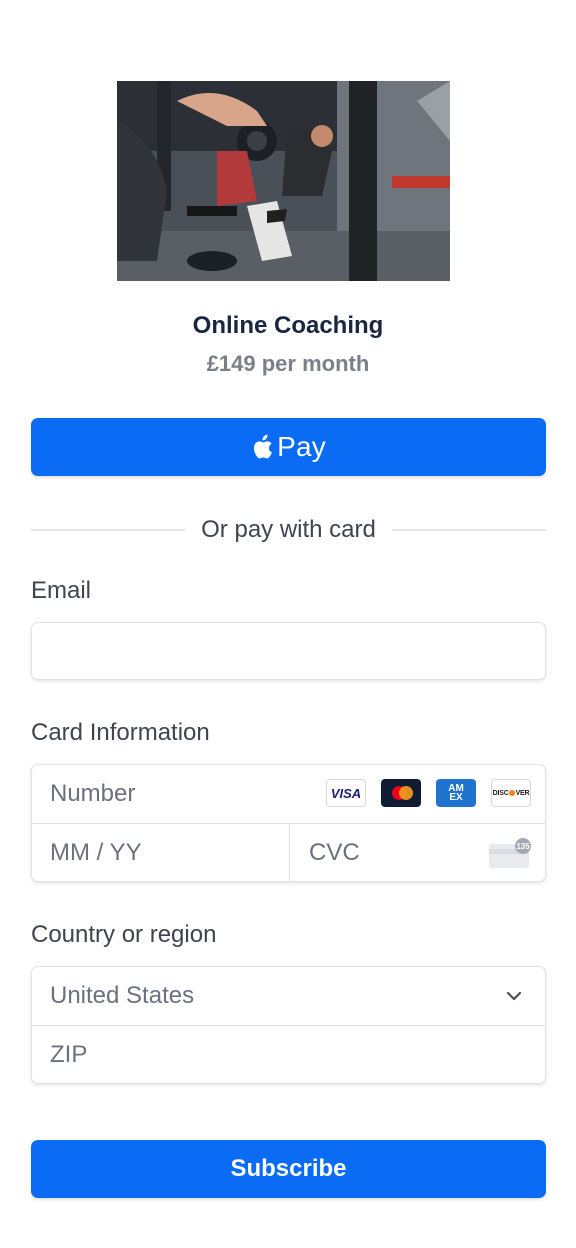 This screenshot has height=1248, width=576. What do you see at coordinates (108, 530) in the screenshot?
I see `divider-line-left` at bounding box center [108, 530].